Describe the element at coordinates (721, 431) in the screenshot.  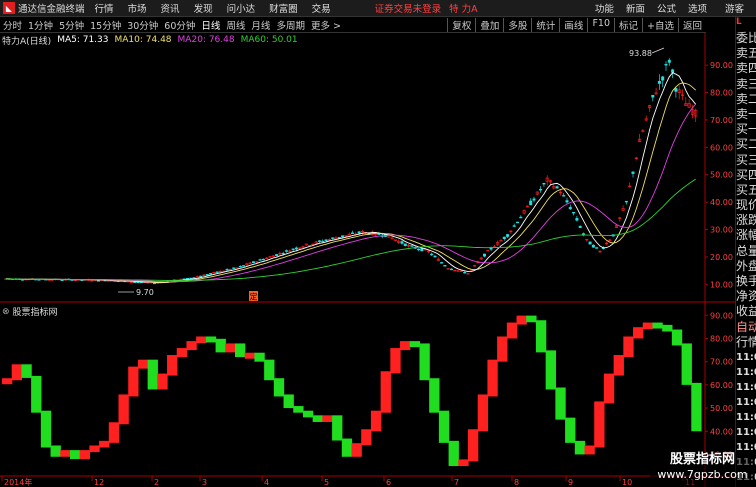
I see `sub-tick-label: 40.00` at that location.